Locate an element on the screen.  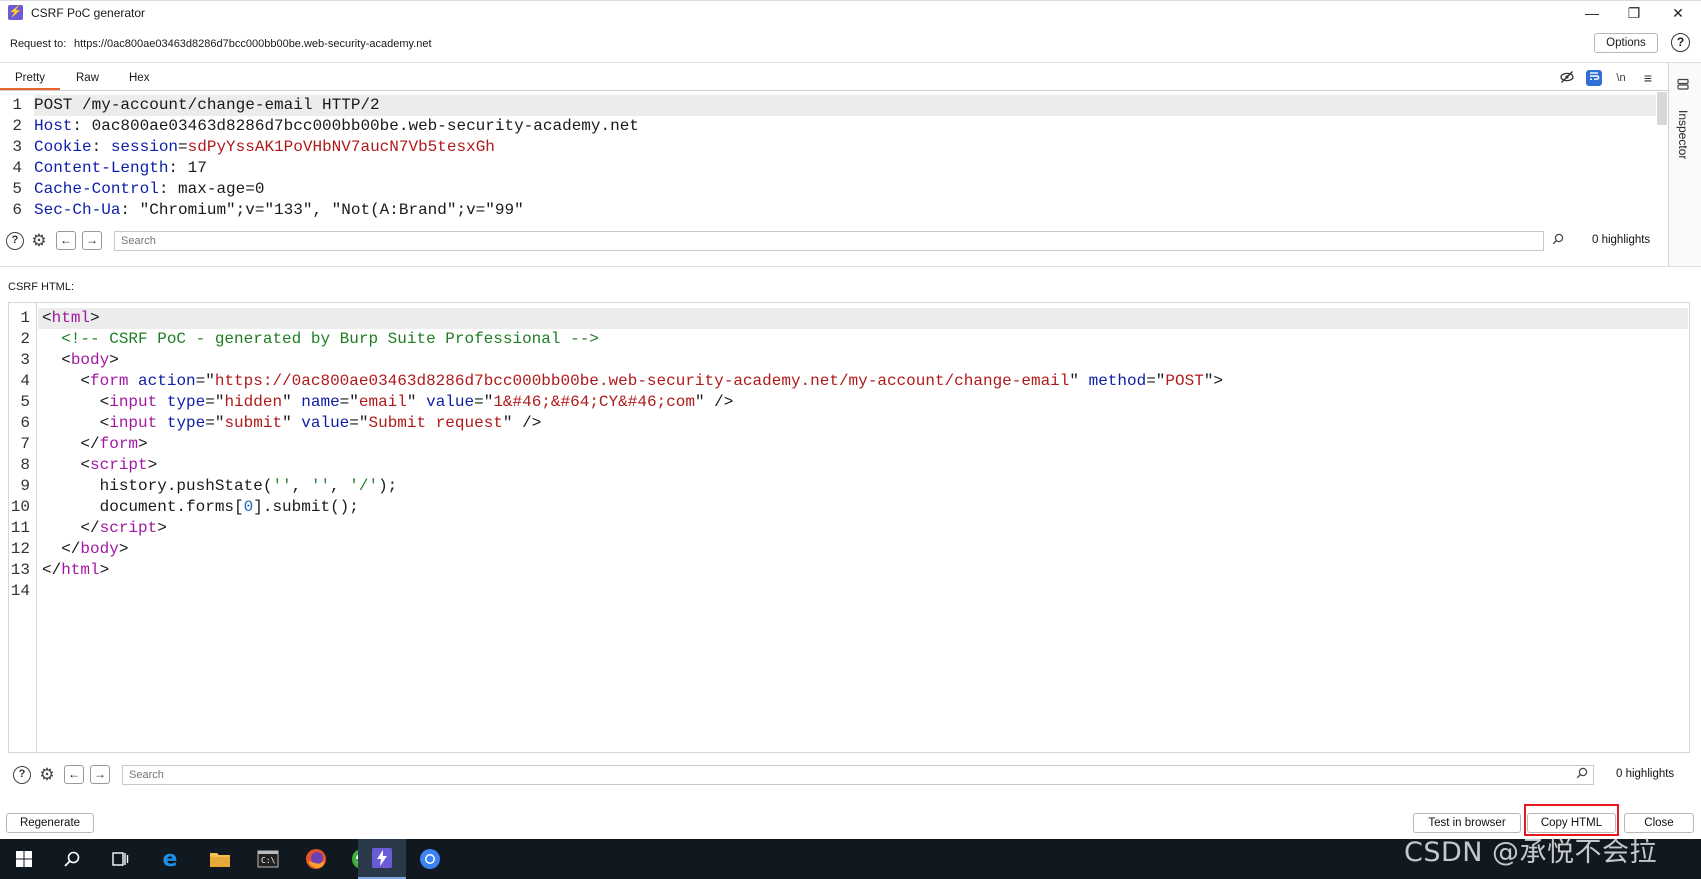
search-input-request is located at coordinates (829, 241).